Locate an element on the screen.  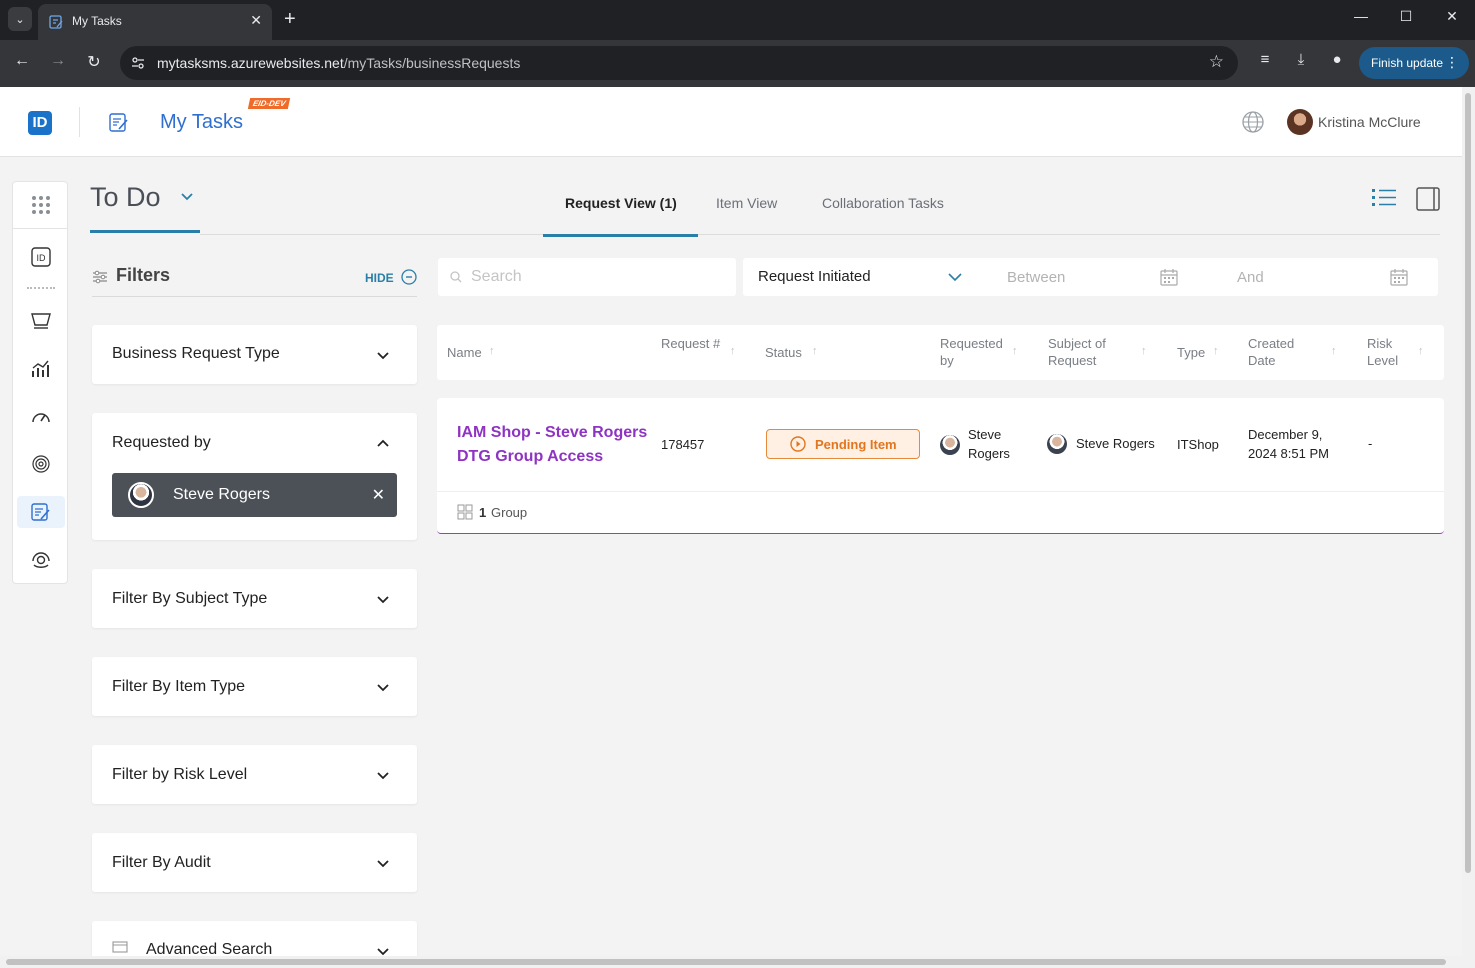
fingerprint-icon is located at coordinates (41, 464).